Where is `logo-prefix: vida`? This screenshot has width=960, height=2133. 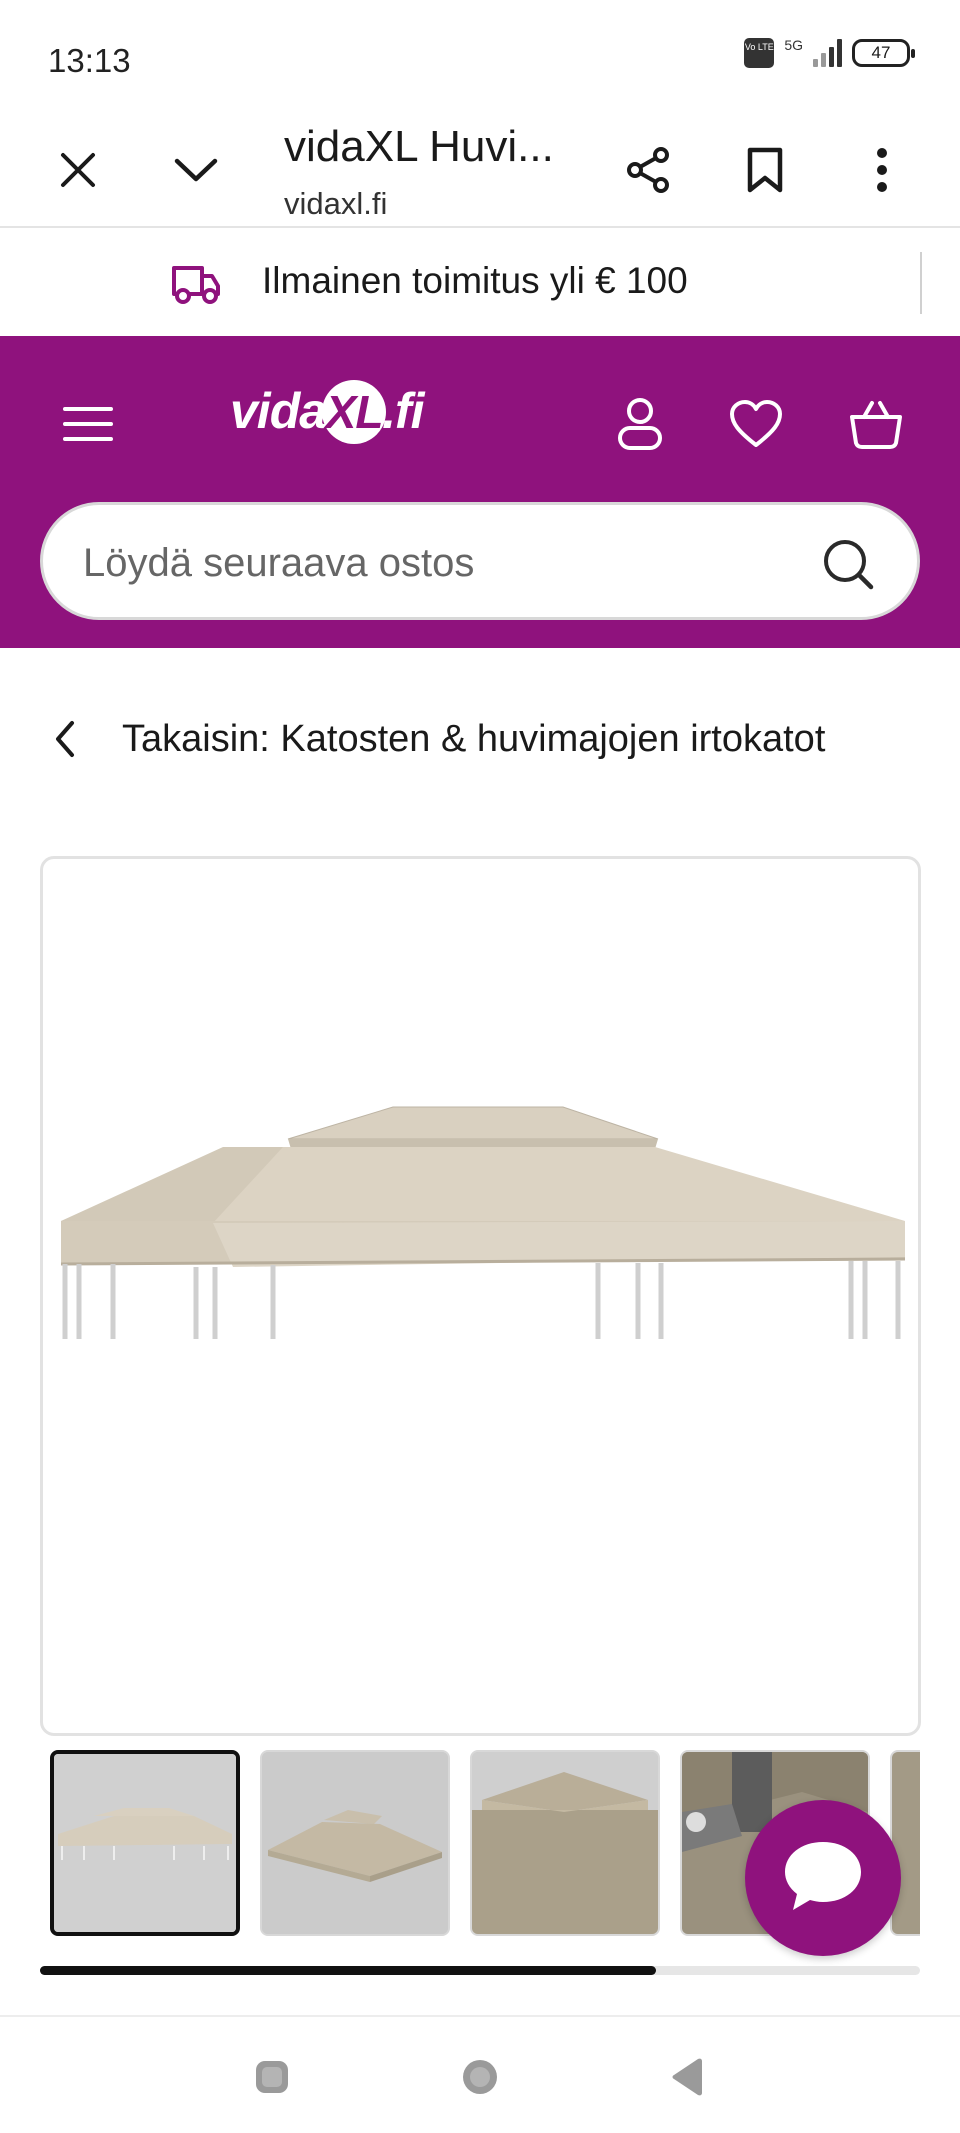
logo-prefix: vida is located at coordinates (278, 411).